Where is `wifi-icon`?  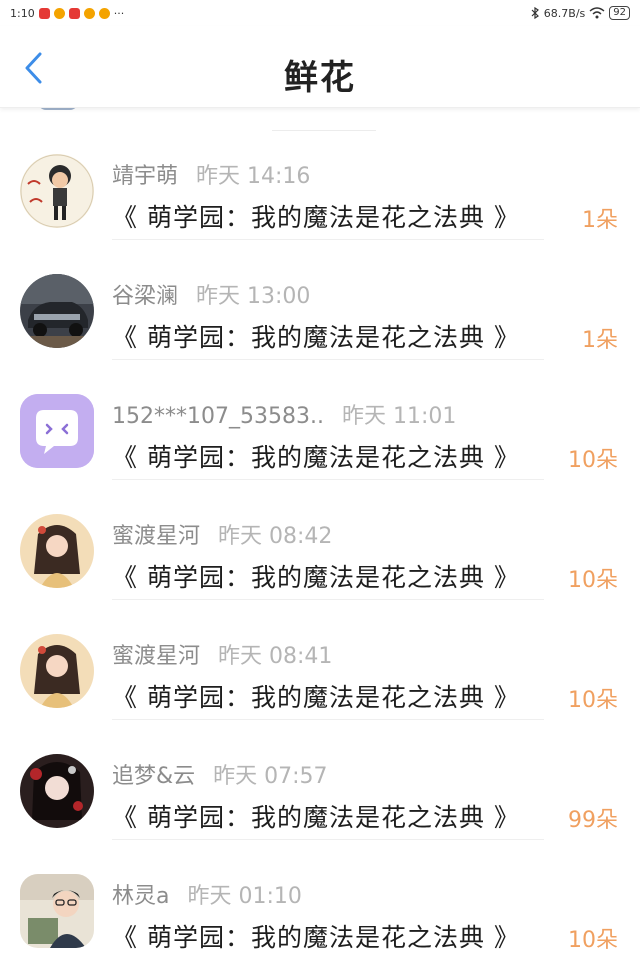
wifi-icon is located at coordinates (597, 13).